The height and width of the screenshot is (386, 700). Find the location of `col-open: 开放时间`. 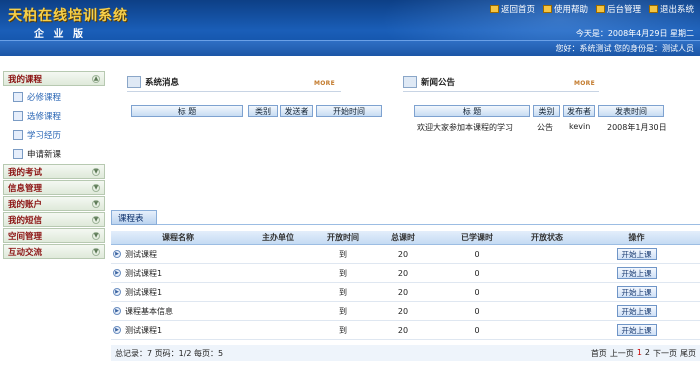

col-open: 开放时间 is located at coordinates (343, 237).